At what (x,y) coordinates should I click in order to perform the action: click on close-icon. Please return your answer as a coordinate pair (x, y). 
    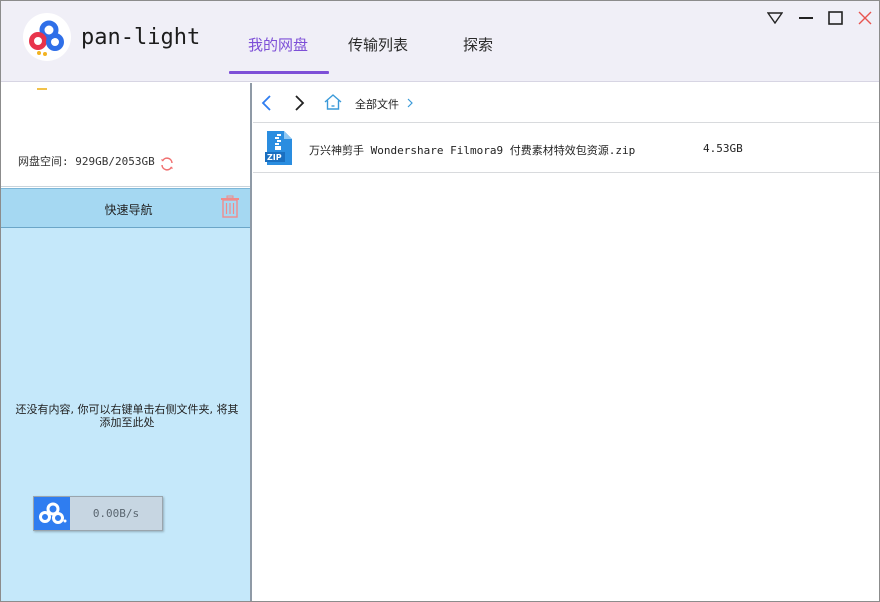
    Looking at the image, I should click on (865, 18).